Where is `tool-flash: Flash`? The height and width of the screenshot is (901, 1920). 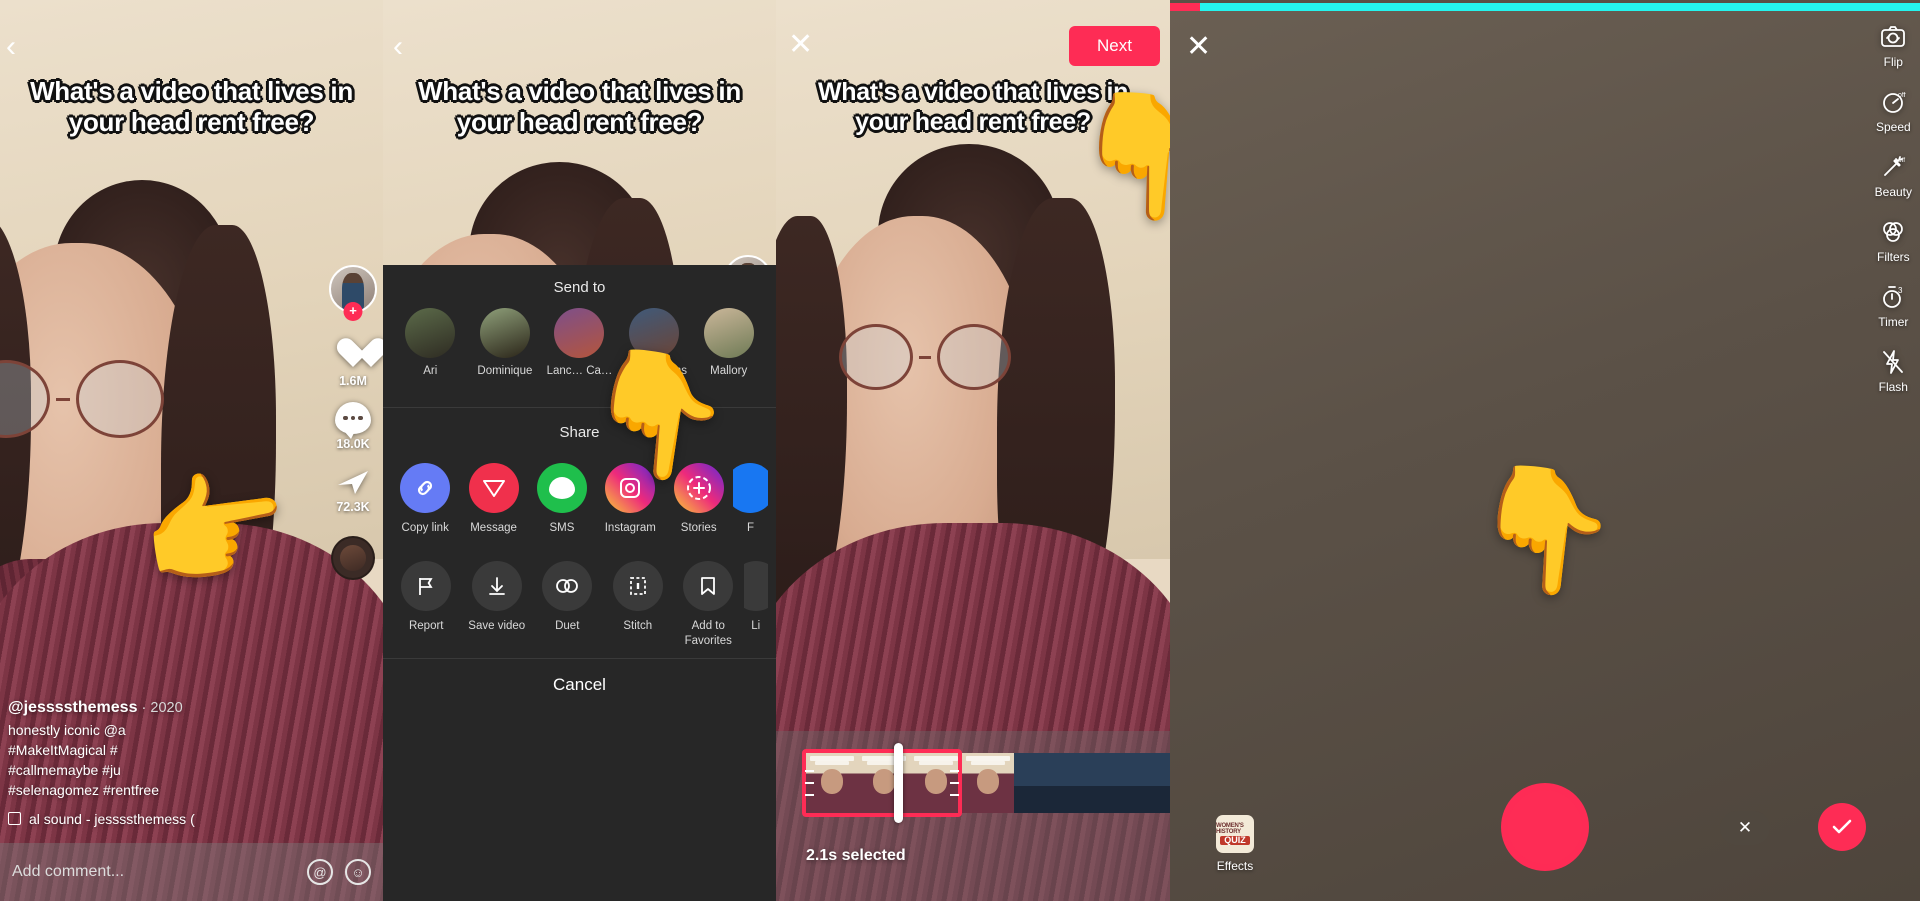 tool-flash: Flash is located at coordinates (1893, 370).